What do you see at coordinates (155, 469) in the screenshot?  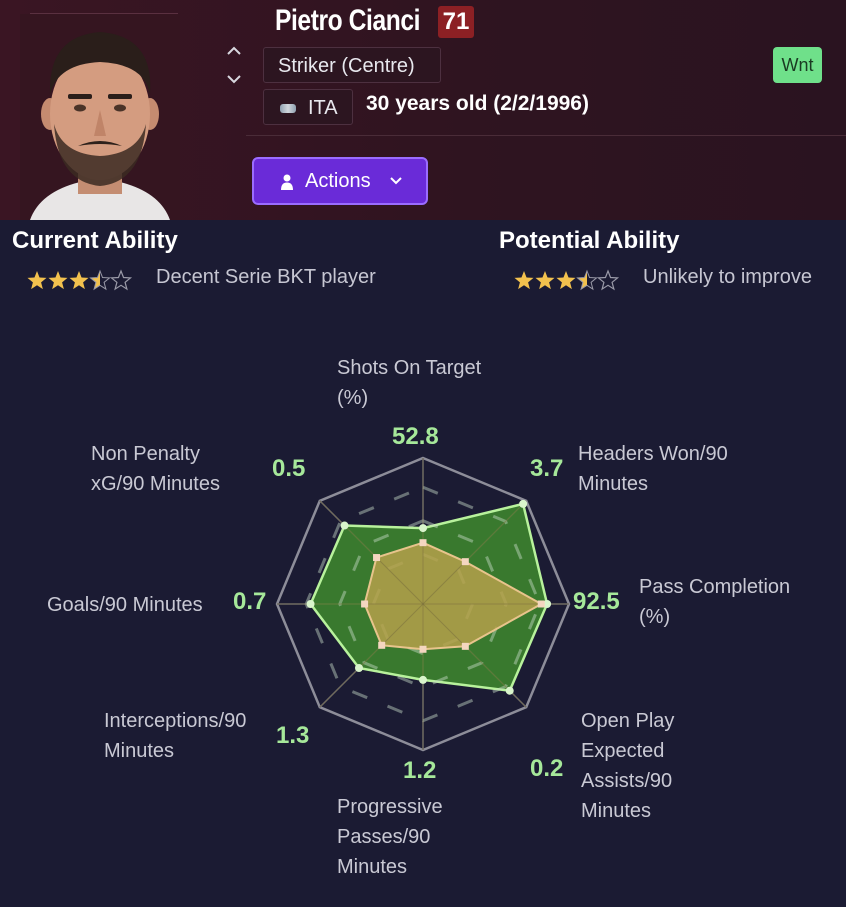 I see `stat-label: Non Penalty xG/90 Minutes` at bounding box center [155, 469].